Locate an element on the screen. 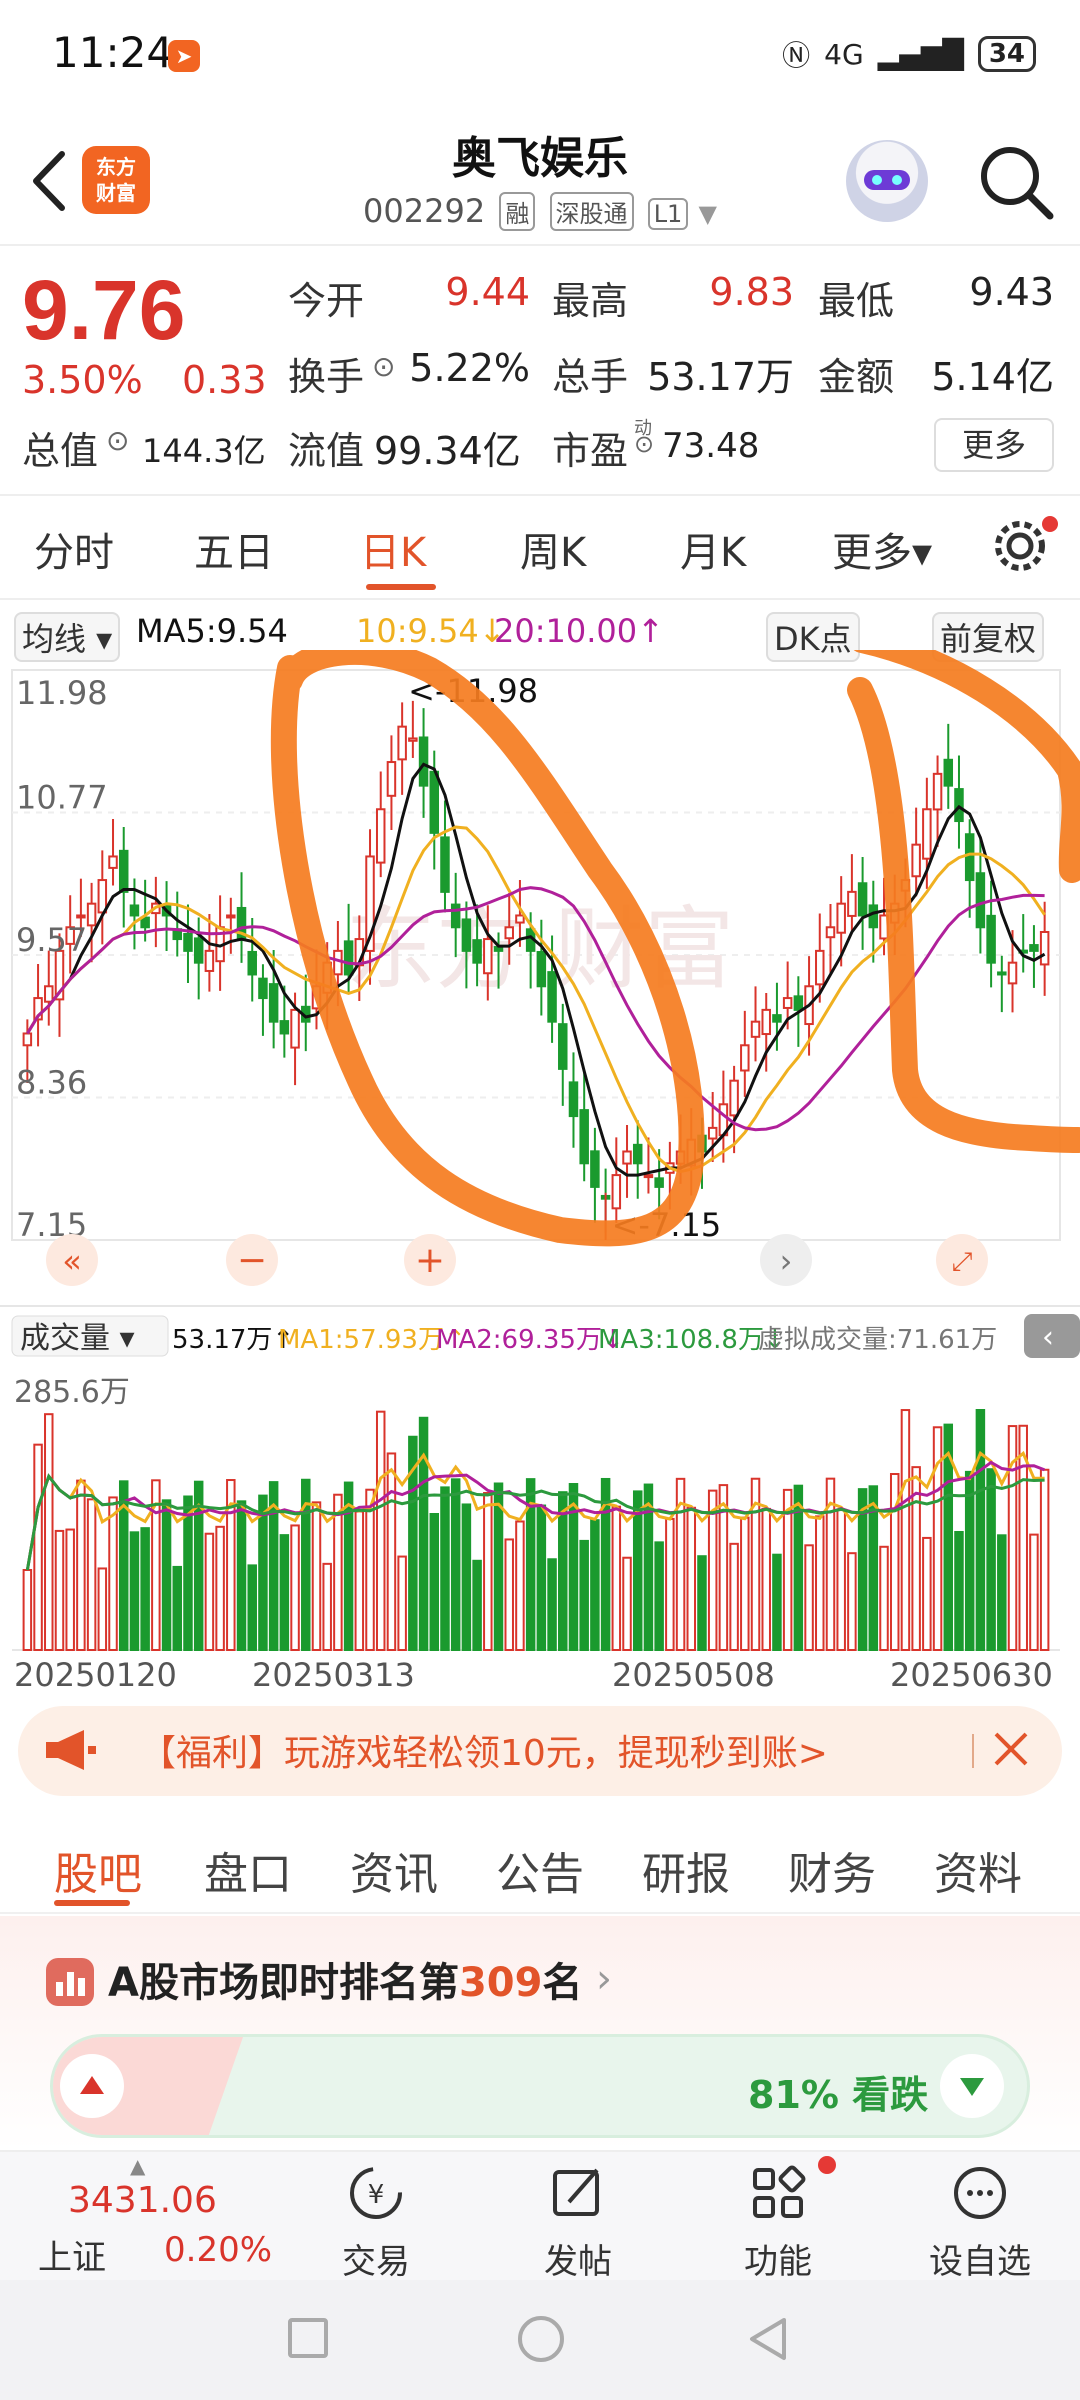  search-icon is located at coordinates (1015, 181).